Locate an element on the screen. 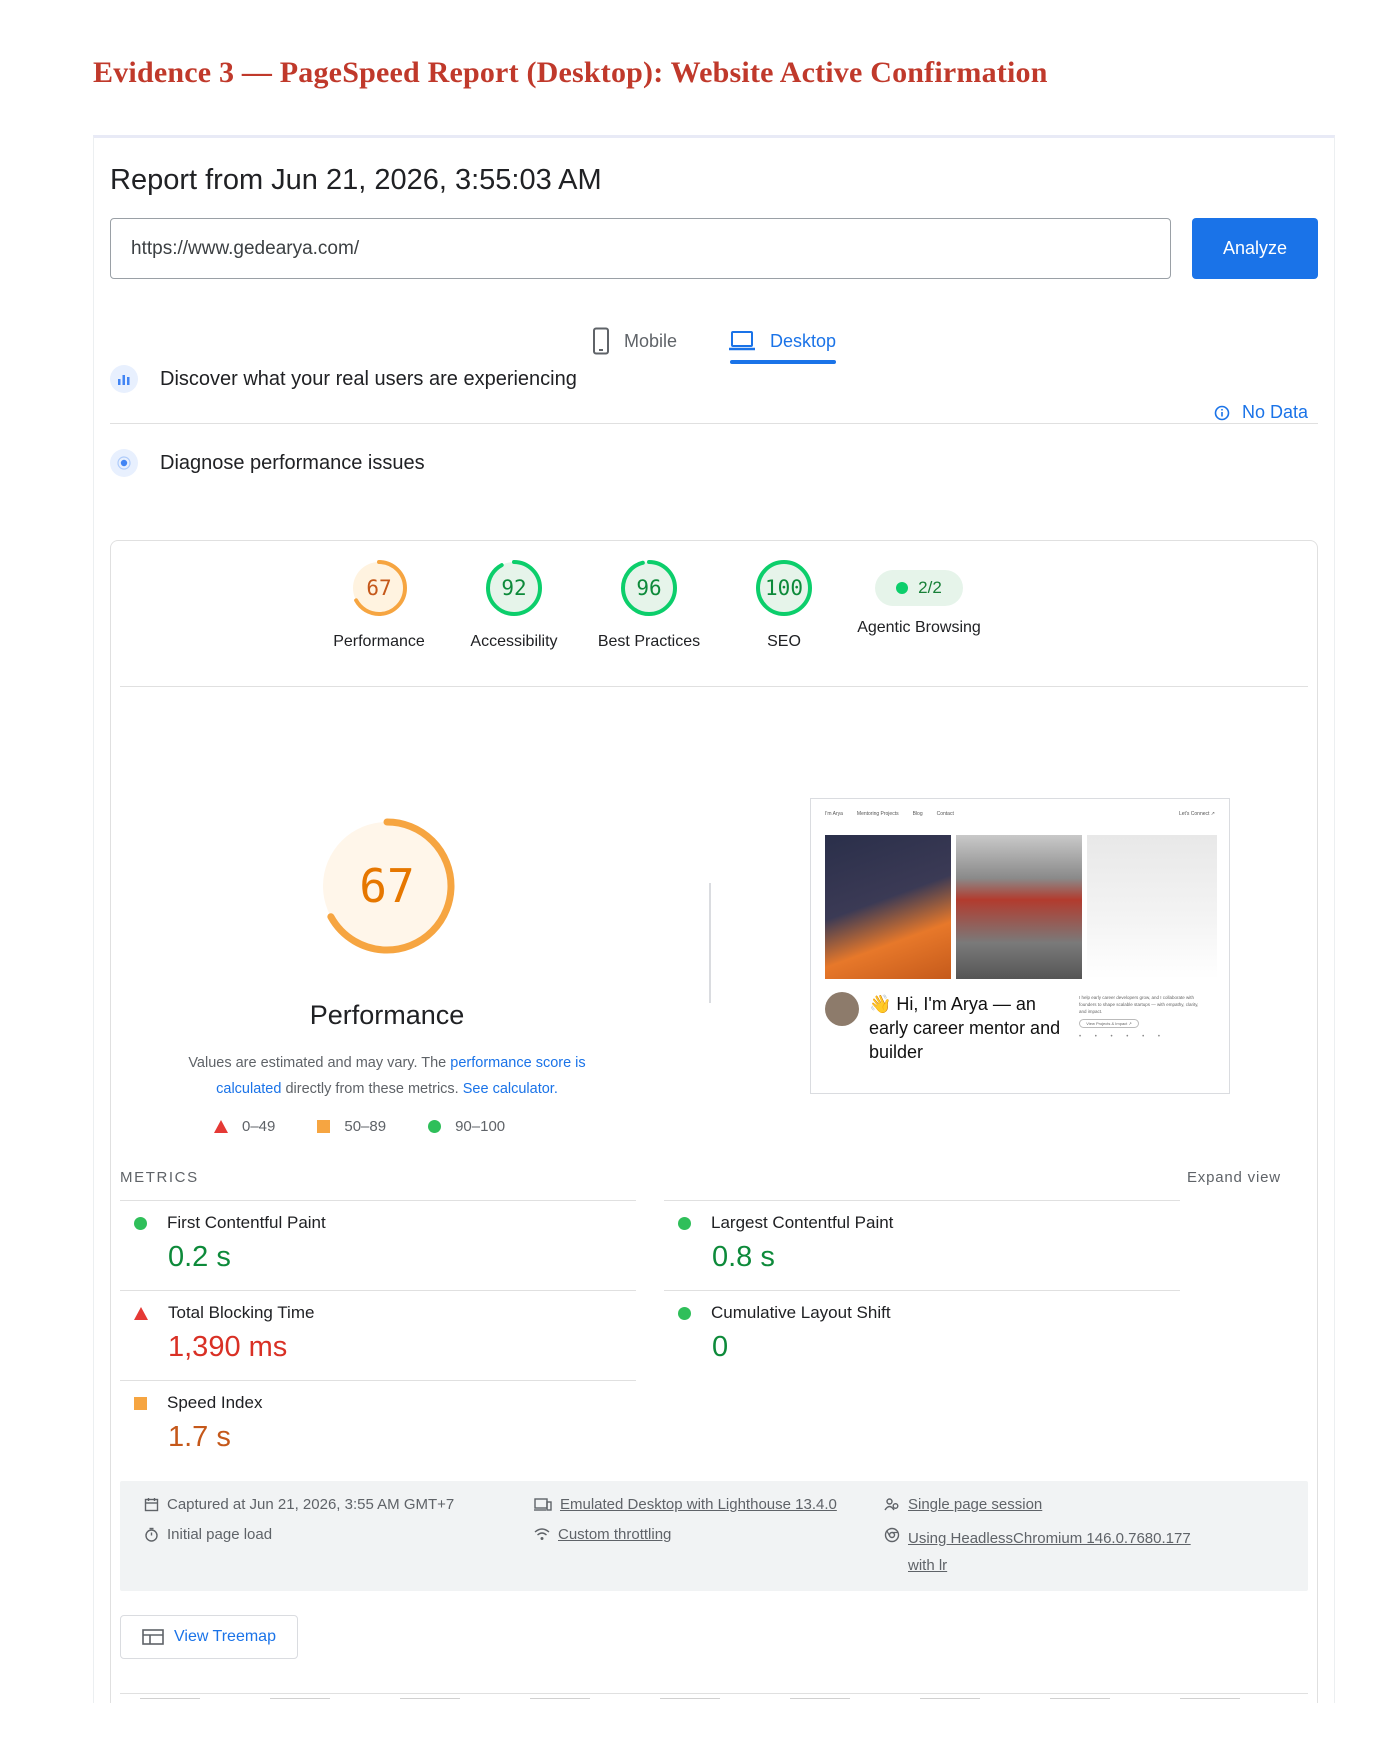  performance-big-gauge: 67 is located at coordinates (387, 886).